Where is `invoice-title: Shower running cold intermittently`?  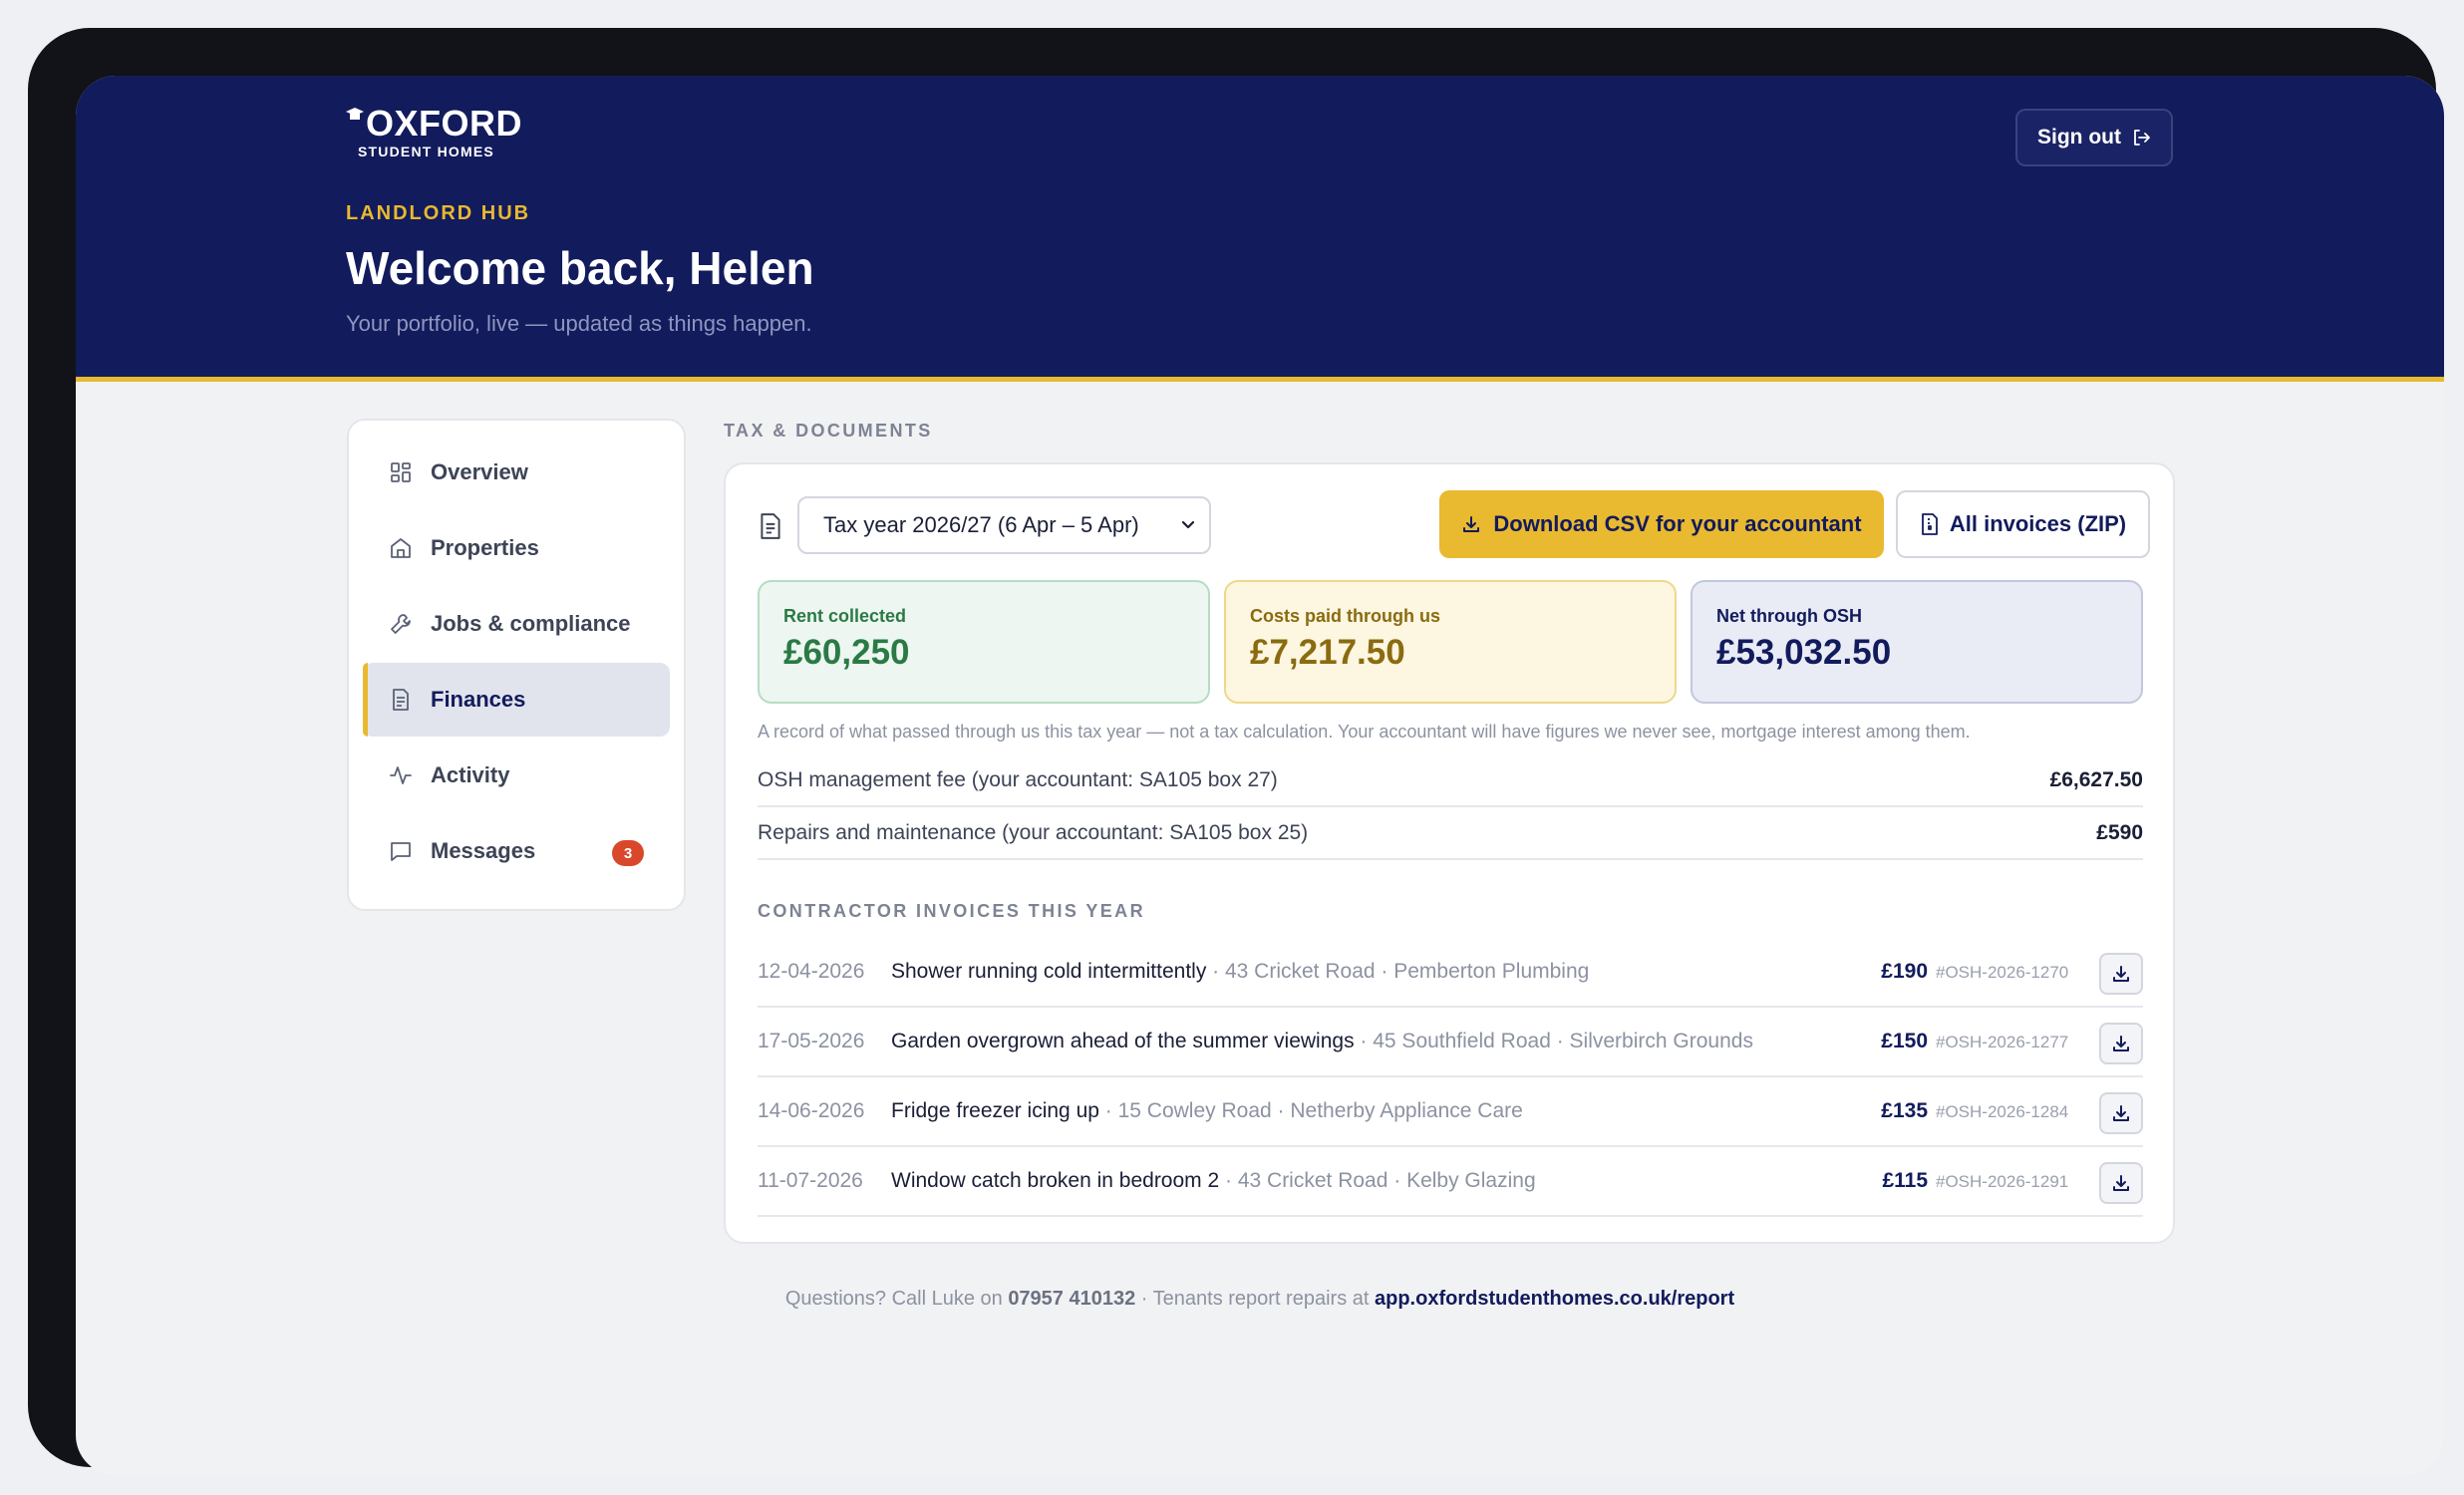 invoice-title: Shower running cold intermittently is located at coordinates (1049, 971).